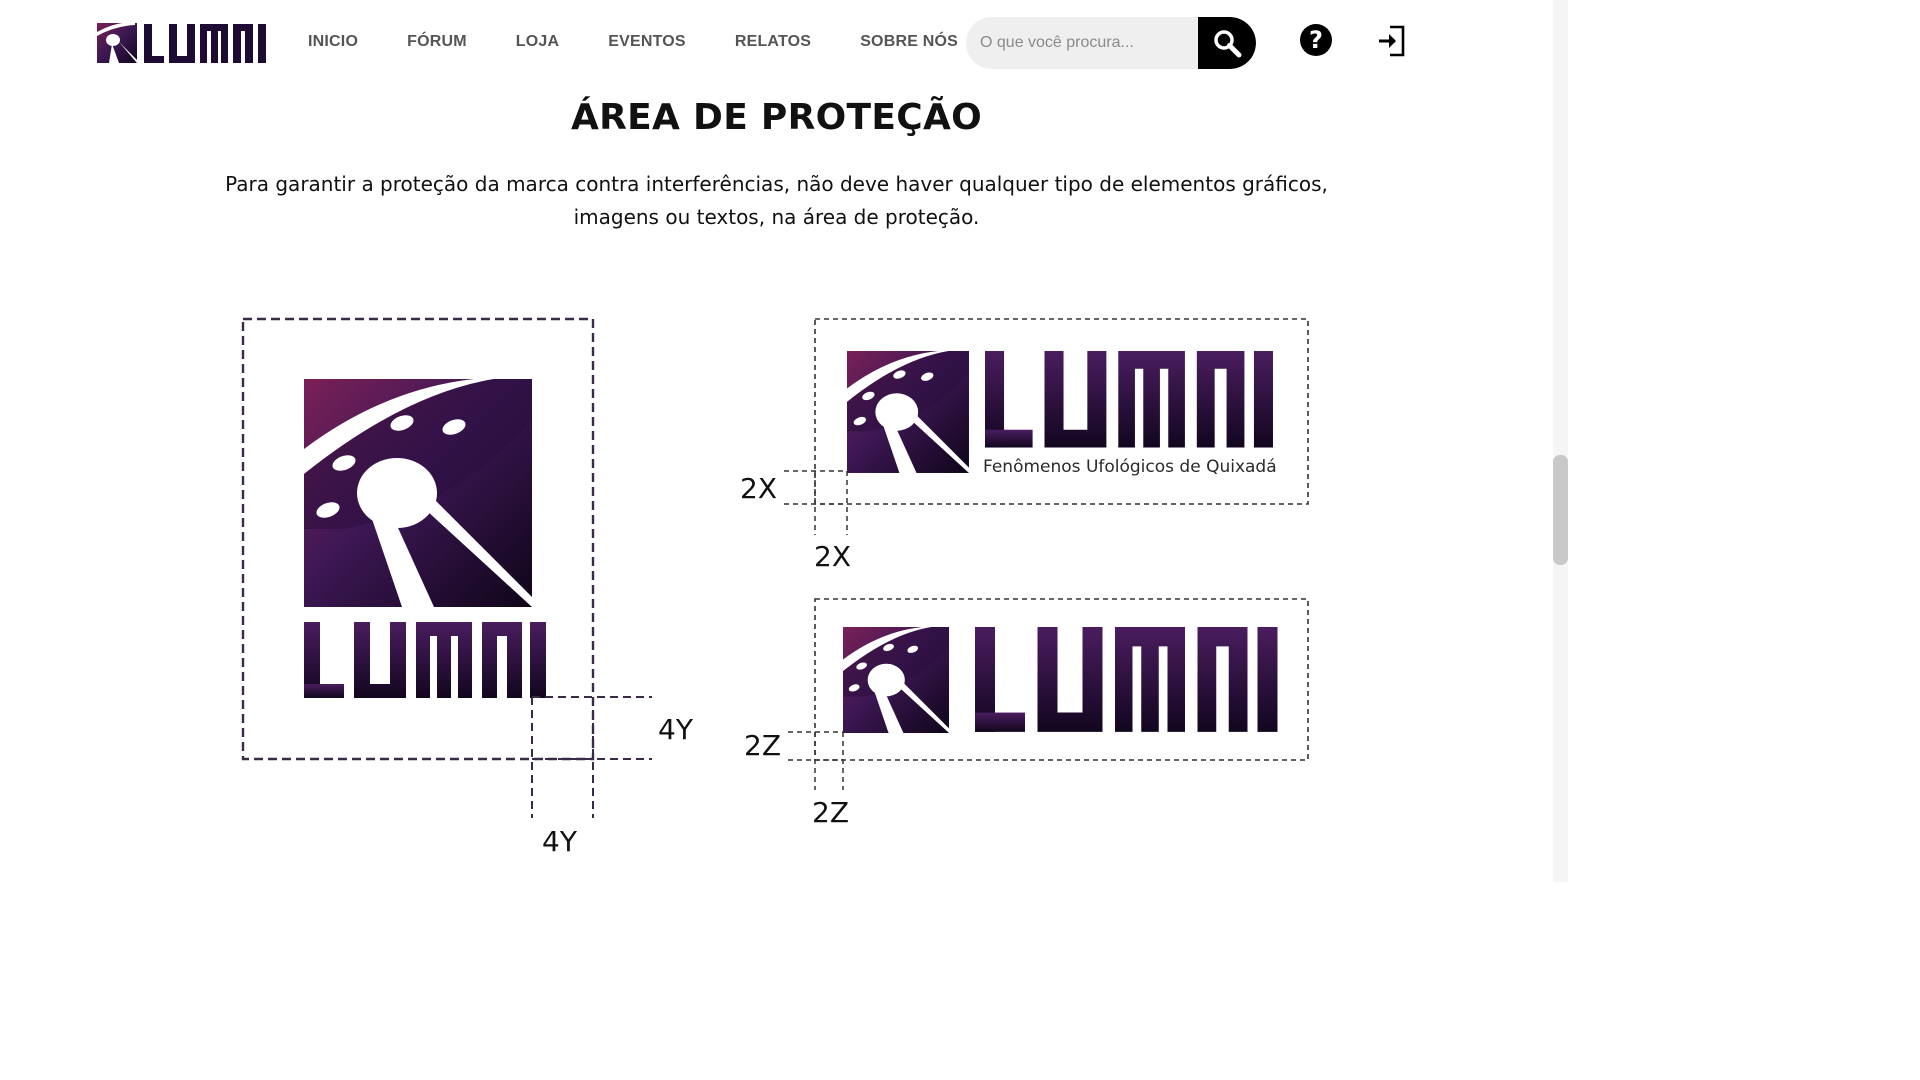 Image resolution: width=1920 pixels, height=1080 pixels. What do you see at coordinates (1560, 510) in the screenshot?
I see `scrollbar-thumb` at bounding box center [1560, 510].